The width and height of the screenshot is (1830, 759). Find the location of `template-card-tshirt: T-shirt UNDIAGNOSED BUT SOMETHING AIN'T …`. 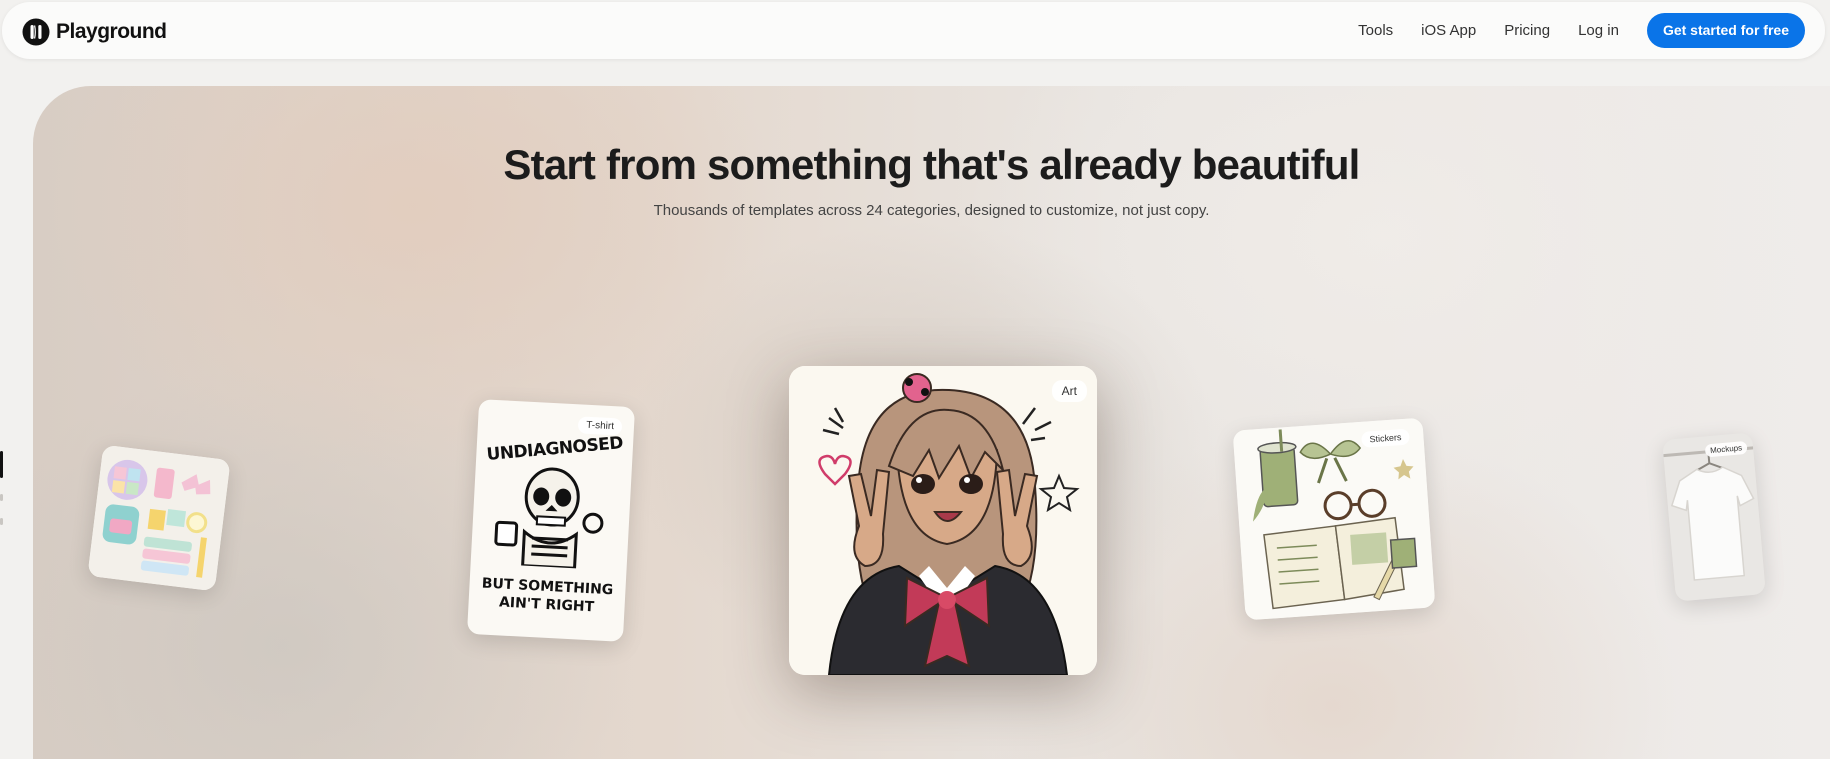

template-card-tshirt: T-shirt UNDIAGNOSED BUT SOMETHING AIN'T … is located at coordinates (551, 520).